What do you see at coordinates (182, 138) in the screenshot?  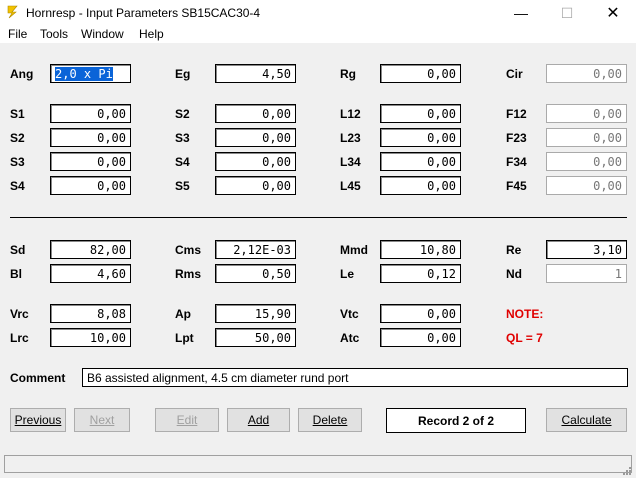 I see `label-s3: S3` at bounding box center [182, 138].